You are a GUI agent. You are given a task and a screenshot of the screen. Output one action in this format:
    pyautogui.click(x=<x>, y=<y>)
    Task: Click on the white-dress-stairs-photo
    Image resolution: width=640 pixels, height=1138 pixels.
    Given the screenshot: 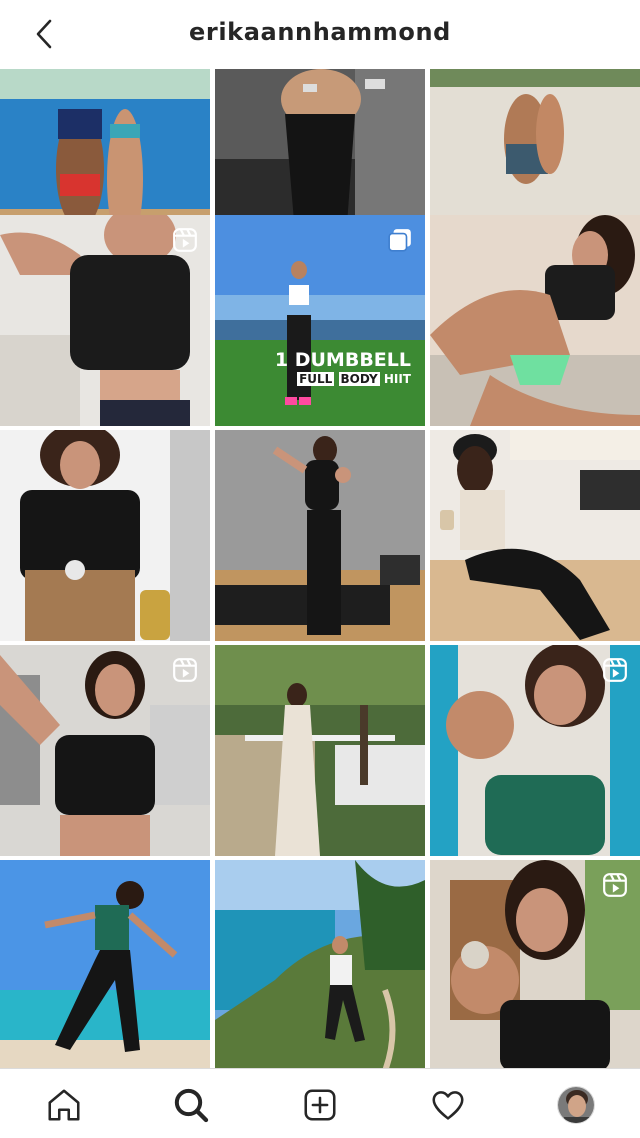 What is the action you would take?
    pyautogui.click(x=320, y=750)
    